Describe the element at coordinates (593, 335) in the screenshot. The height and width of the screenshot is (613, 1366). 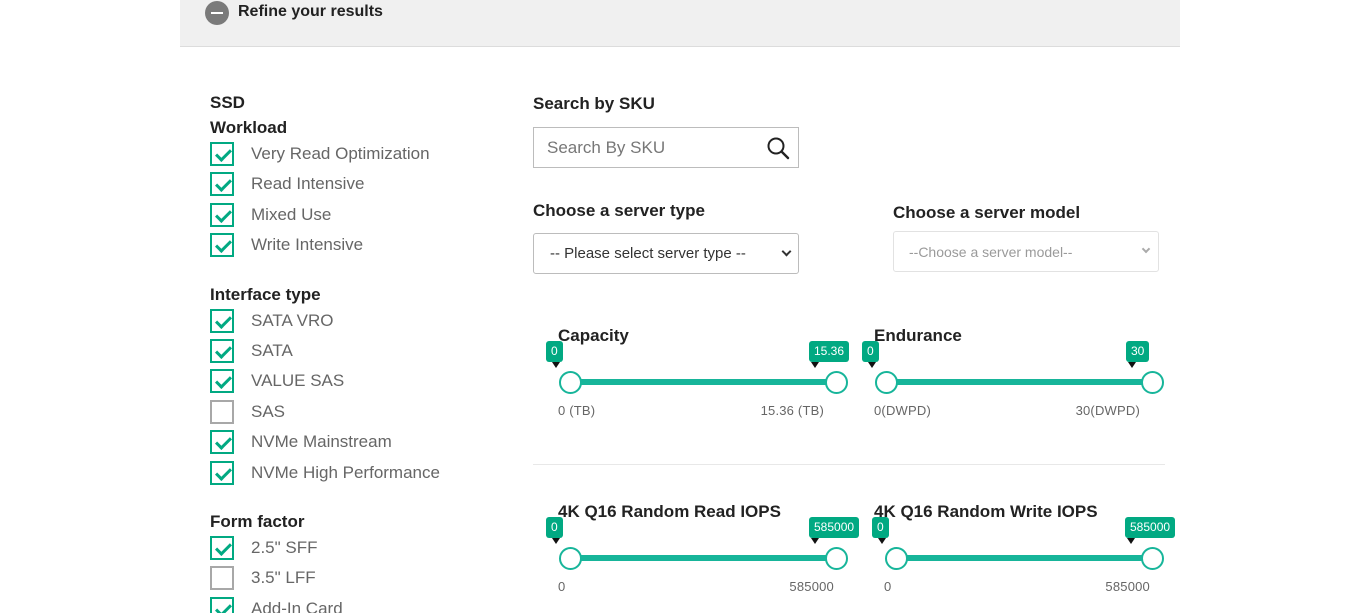
I see `slider-title: Capacity` at that location.